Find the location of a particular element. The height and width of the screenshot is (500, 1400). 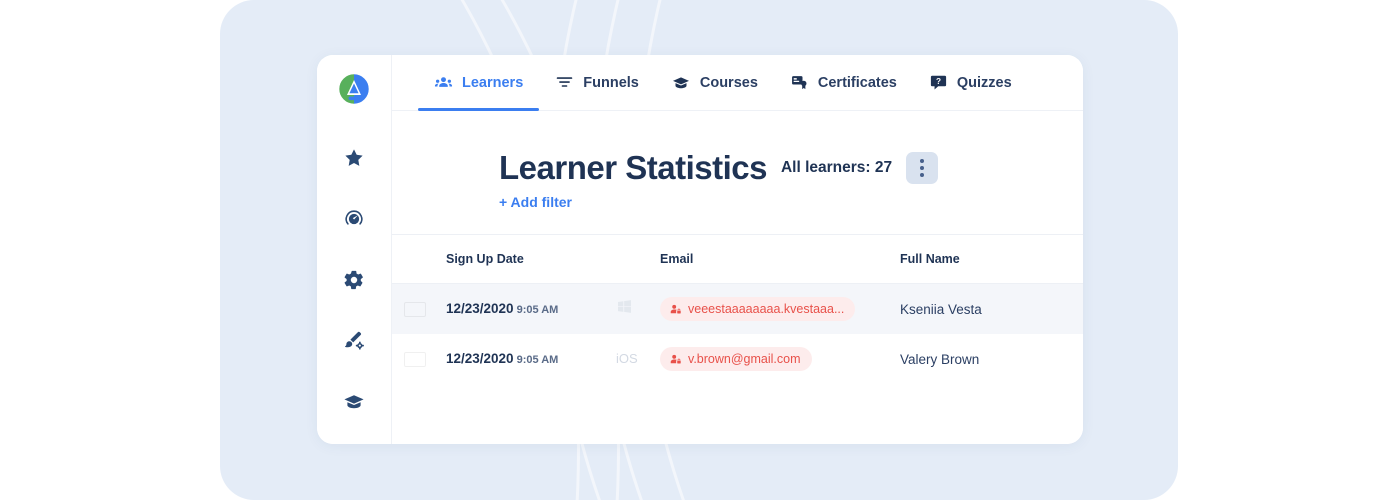

os-label: iOS is located at coordinates (627, 358).